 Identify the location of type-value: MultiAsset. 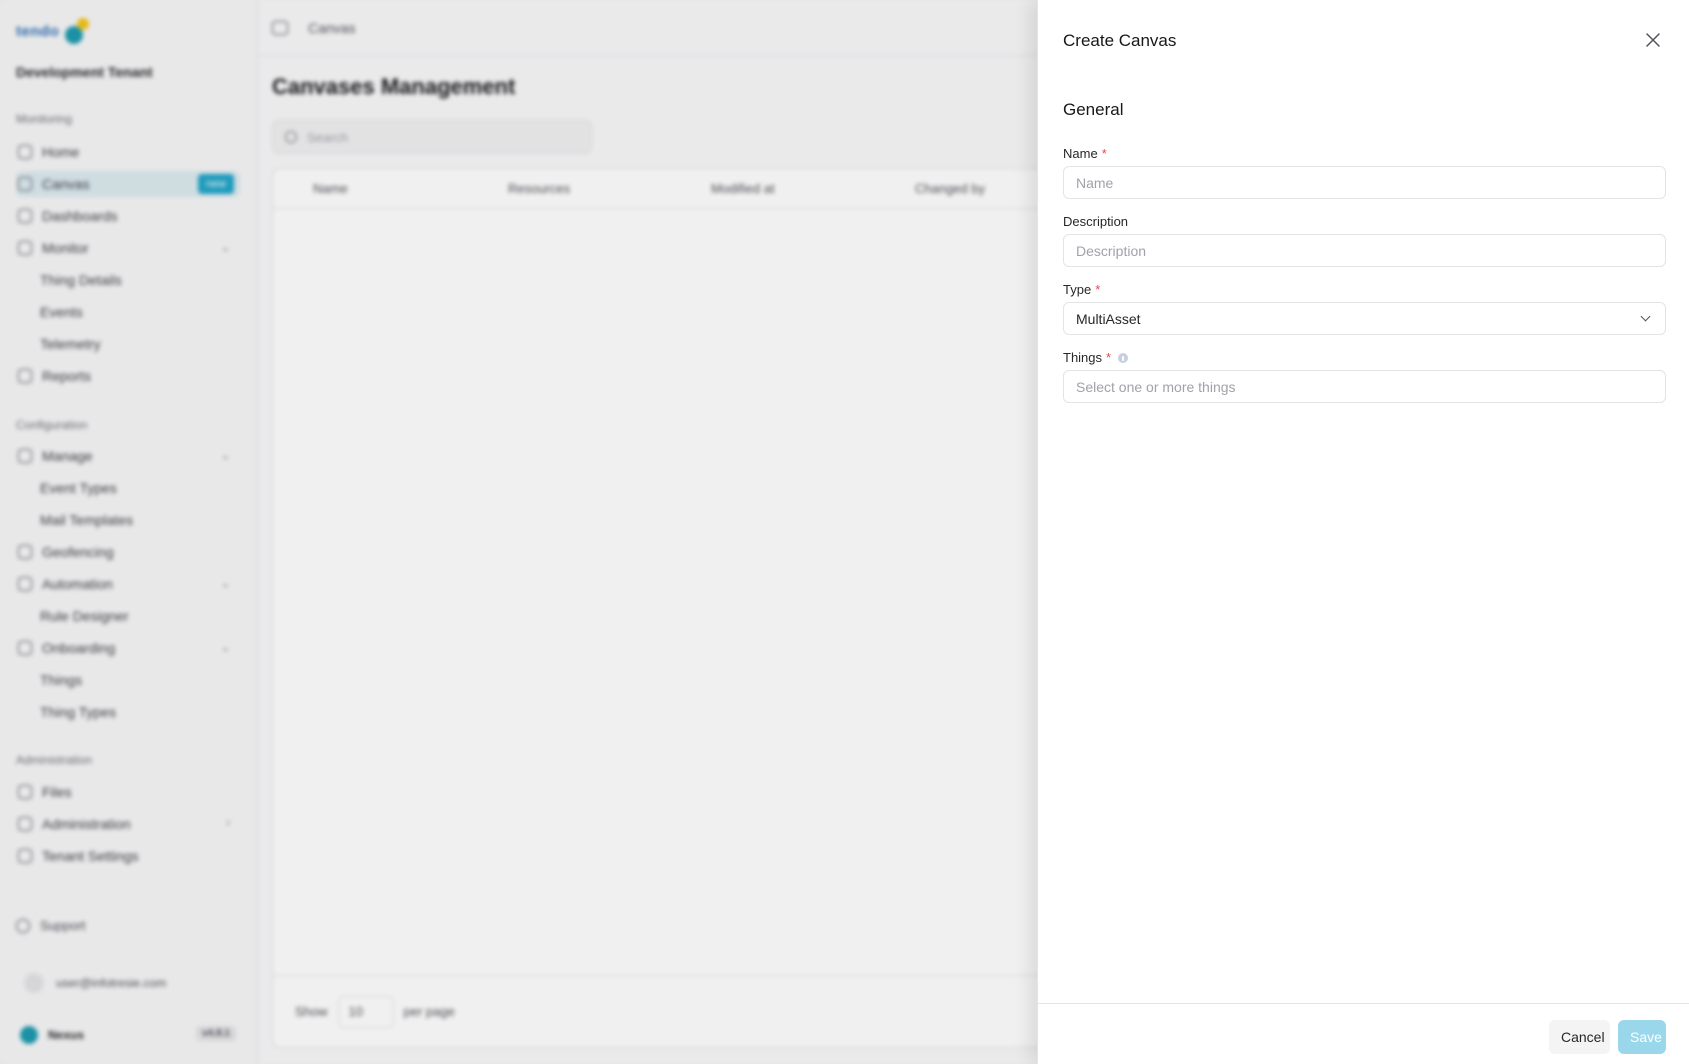
(1108, 318).